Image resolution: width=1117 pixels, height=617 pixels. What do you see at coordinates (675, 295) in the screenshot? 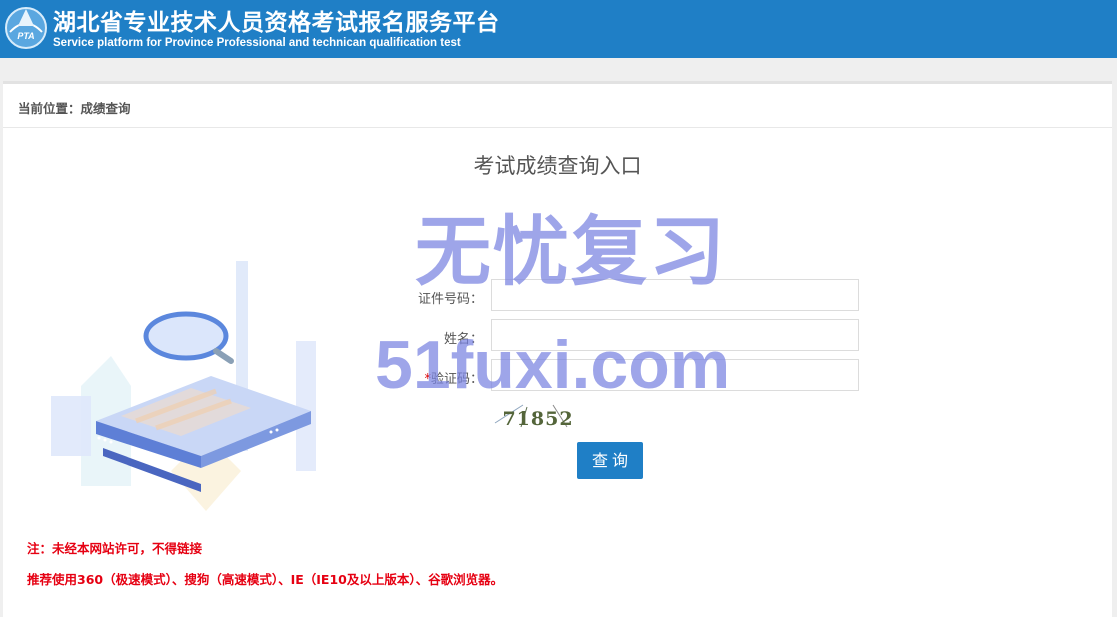
I see `id-number-input` at bounding box center [675, 295].